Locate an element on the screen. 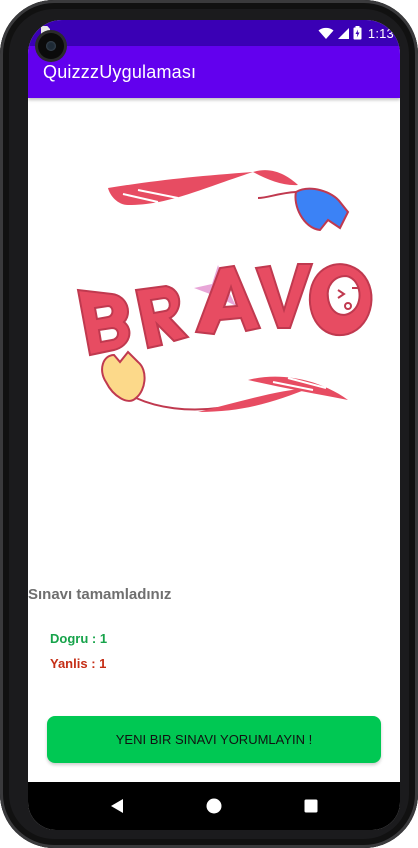  correct-count: Dogru : 1 is located at coordinates (79, 638).